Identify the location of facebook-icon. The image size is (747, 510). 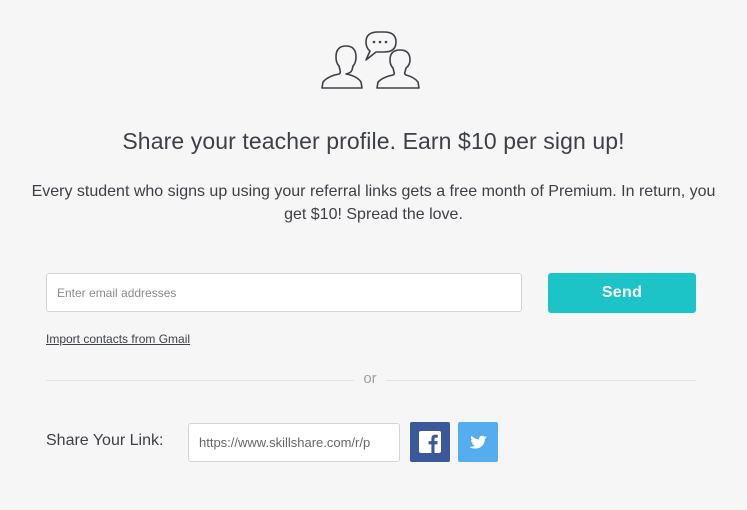
(430, 442).